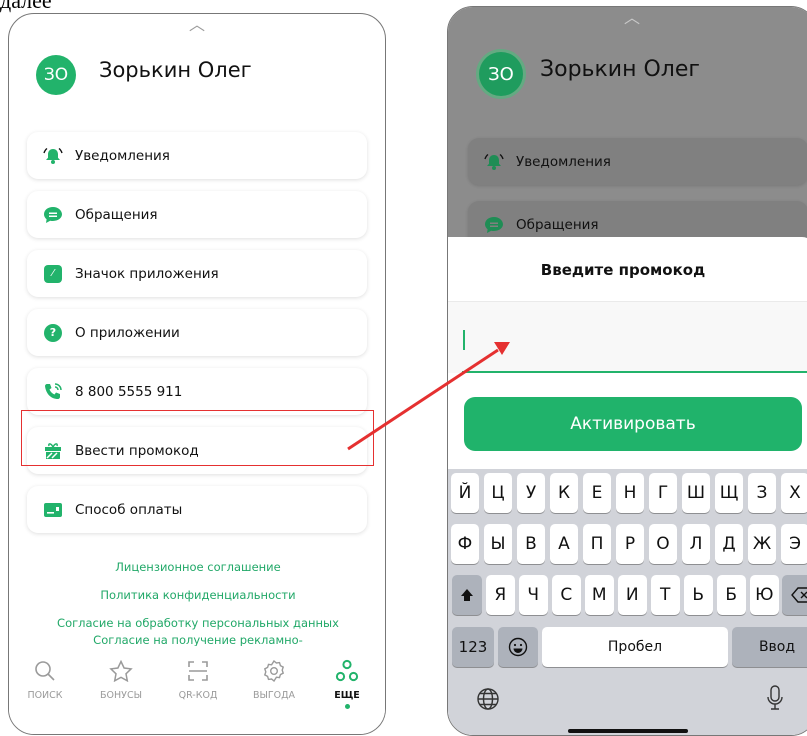 The height and width of the screenshot is (736, 807). I want to click on key-И: И, so click(632, 595).